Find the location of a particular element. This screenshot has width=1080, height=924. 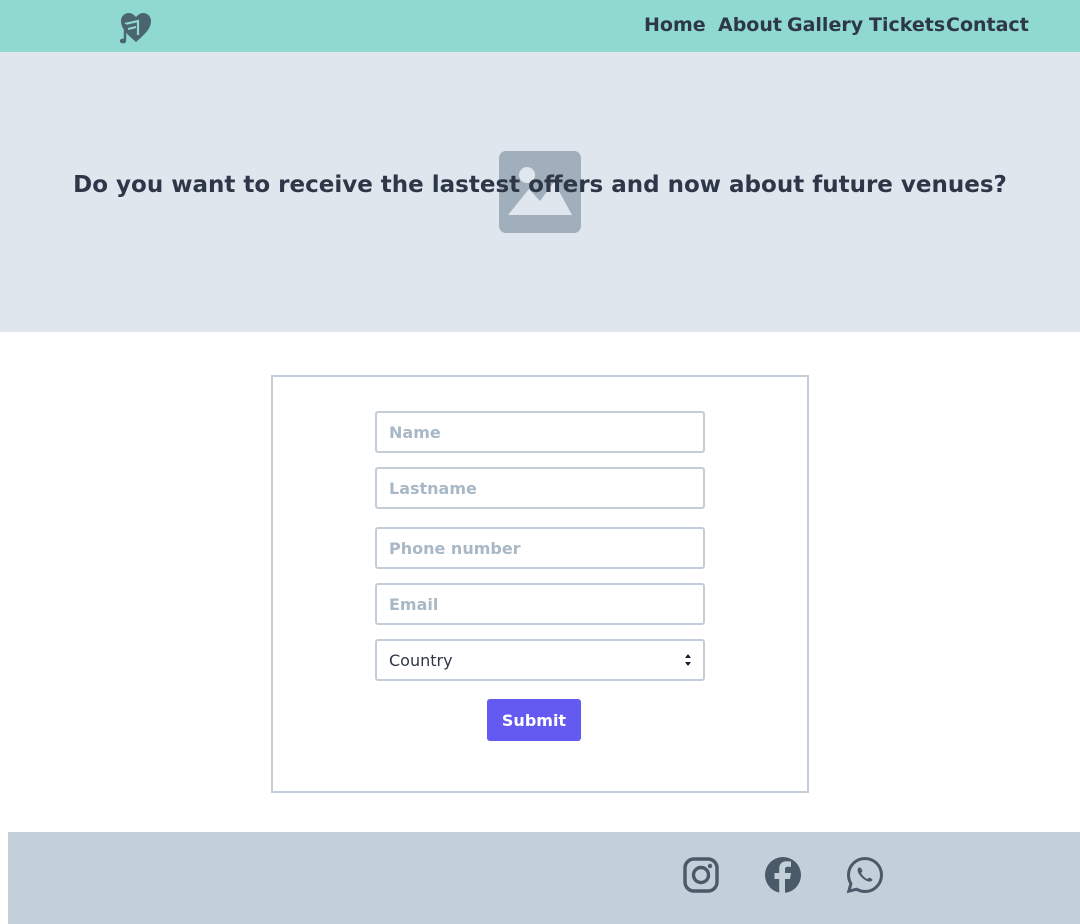

site-footer is located at coordinates (544, 878).